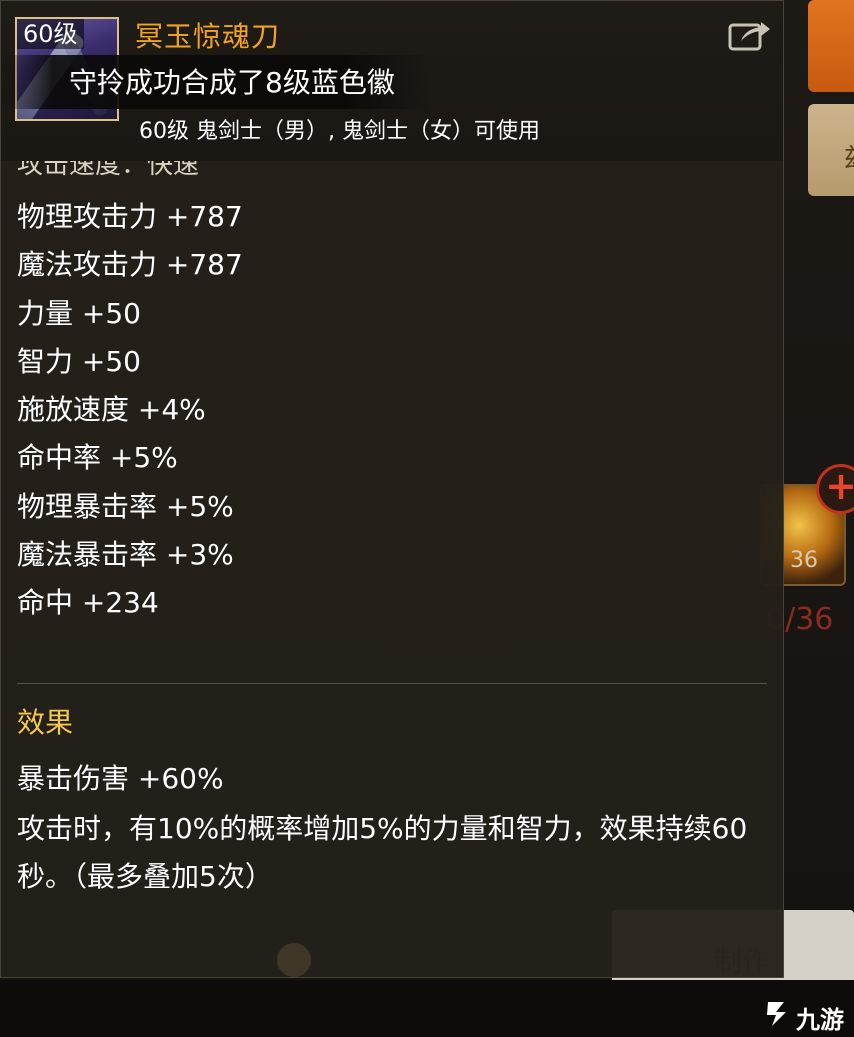 The height and width of the screenshot is (1037, 854). Describe the element at coordinates (108, 170) in the screenshot. I see `stat-cutoff: 攻击速度：快速` at that location.